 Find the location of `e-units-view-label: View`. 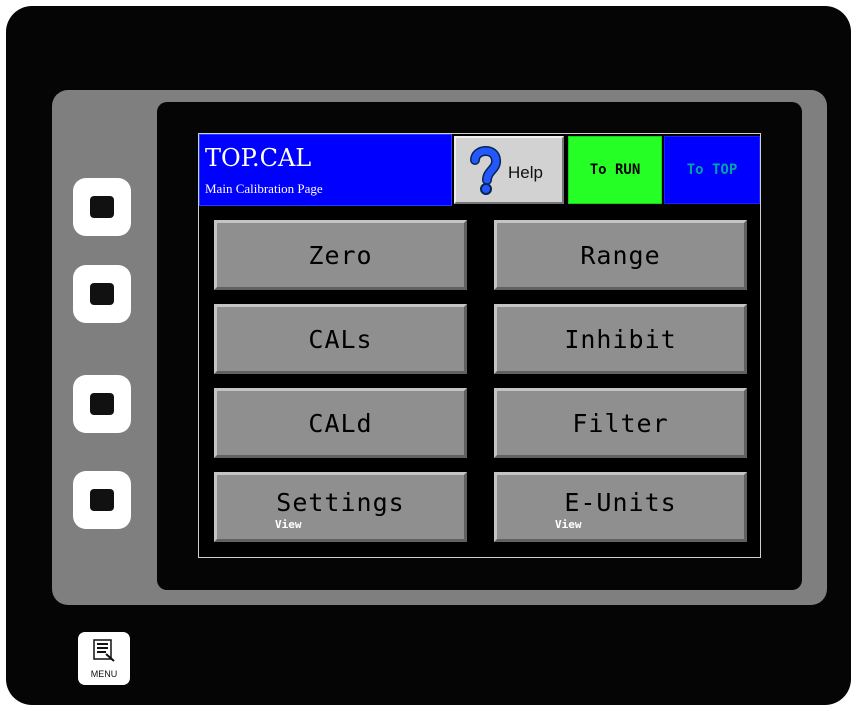

e-units-view-label: View is located at coordinates (568, 524).